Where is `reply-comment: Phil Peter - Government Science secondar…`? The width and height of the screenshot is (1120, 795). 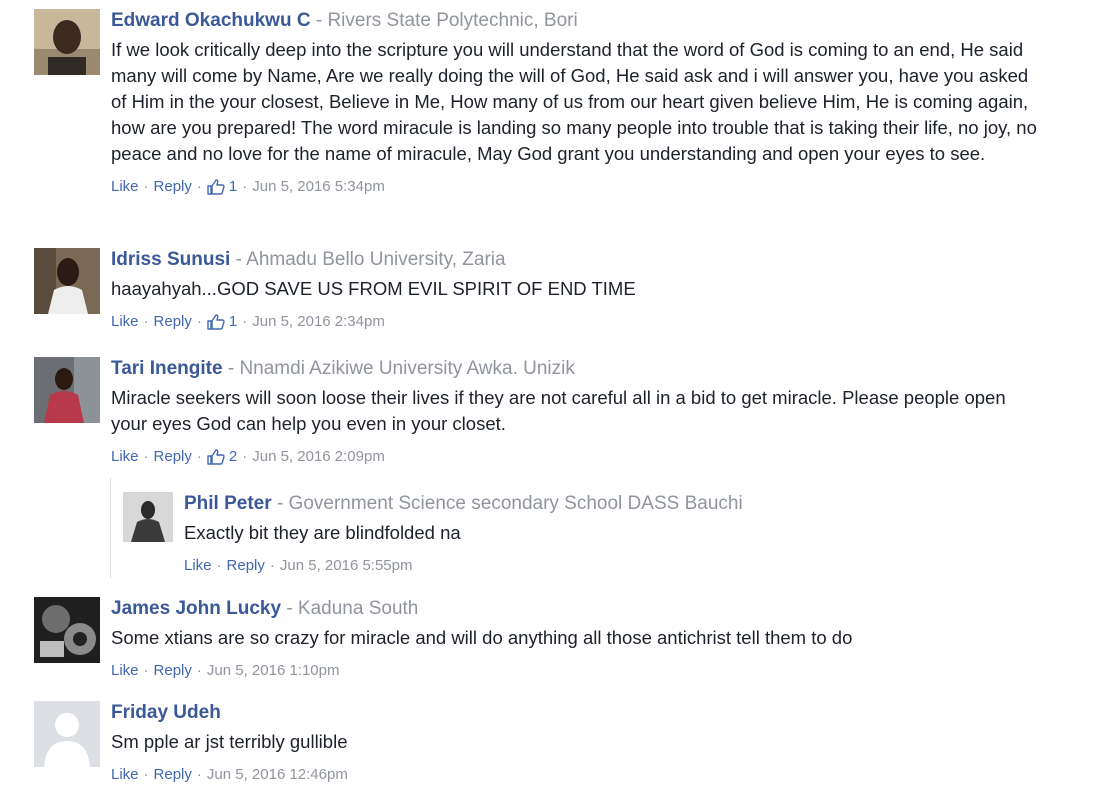 reply-comment: Phil Peter - Government Science secondar… is located at coordinates (550, 537).